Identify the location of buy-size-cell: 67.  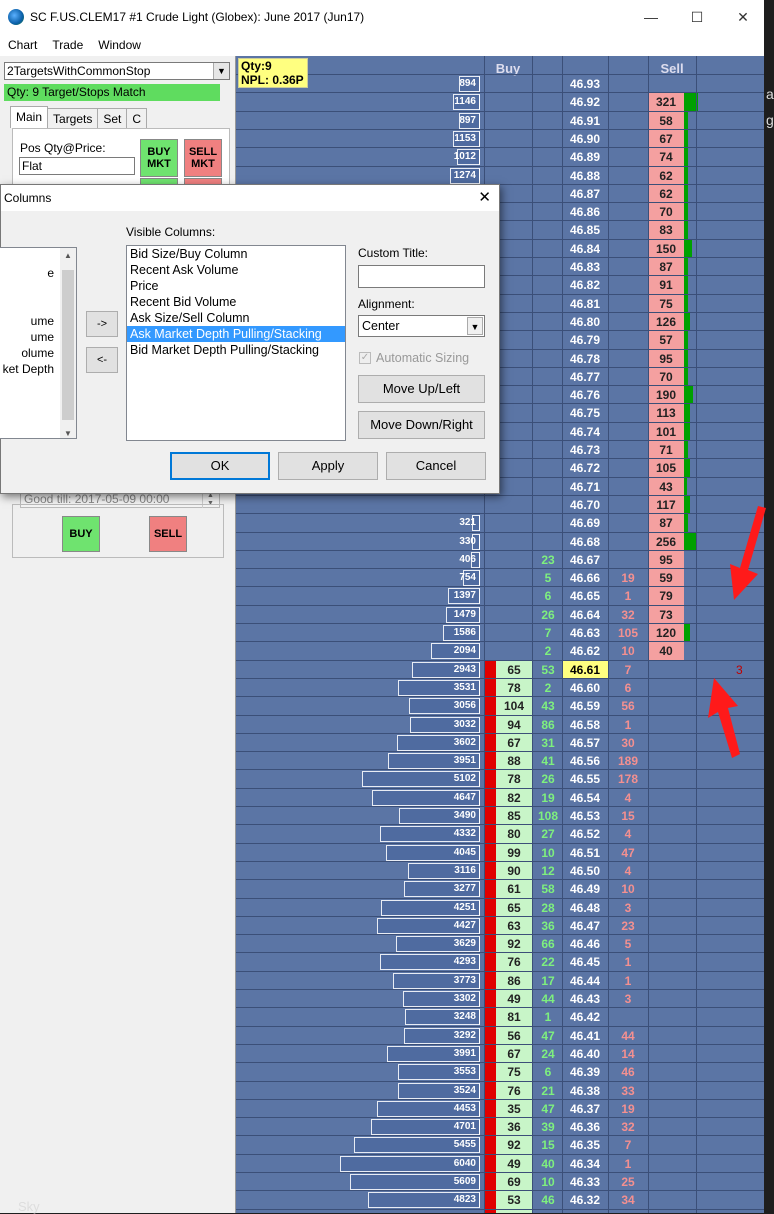
(514, 1053).